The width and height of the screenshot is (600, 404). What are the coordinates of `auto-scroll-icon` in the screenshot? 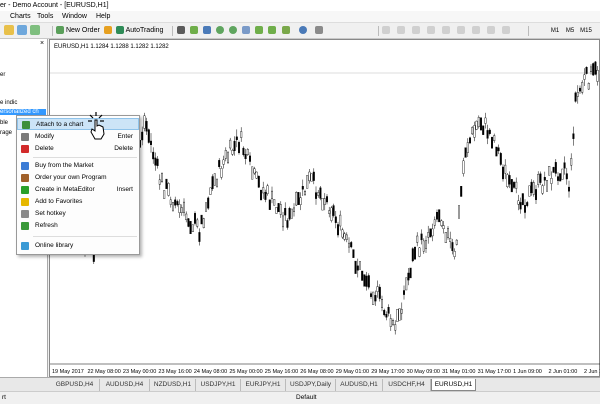 It's located at (259, 31).